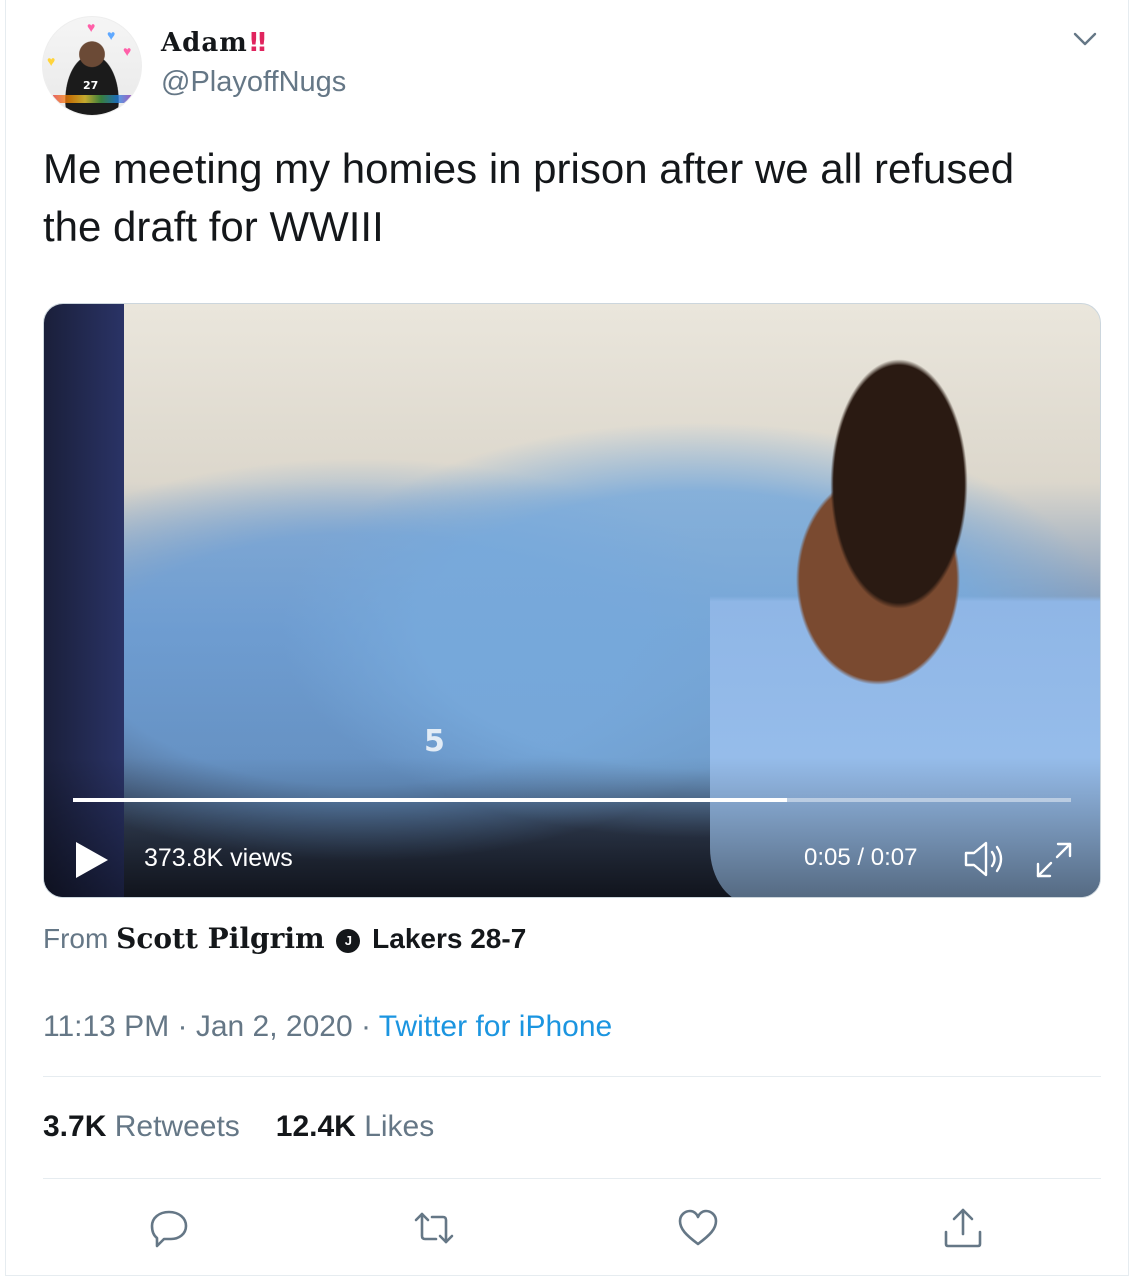  Describe the element at coordinates (218, 858) in the screenshot. I see `video-views: 373.8K views` at that location.